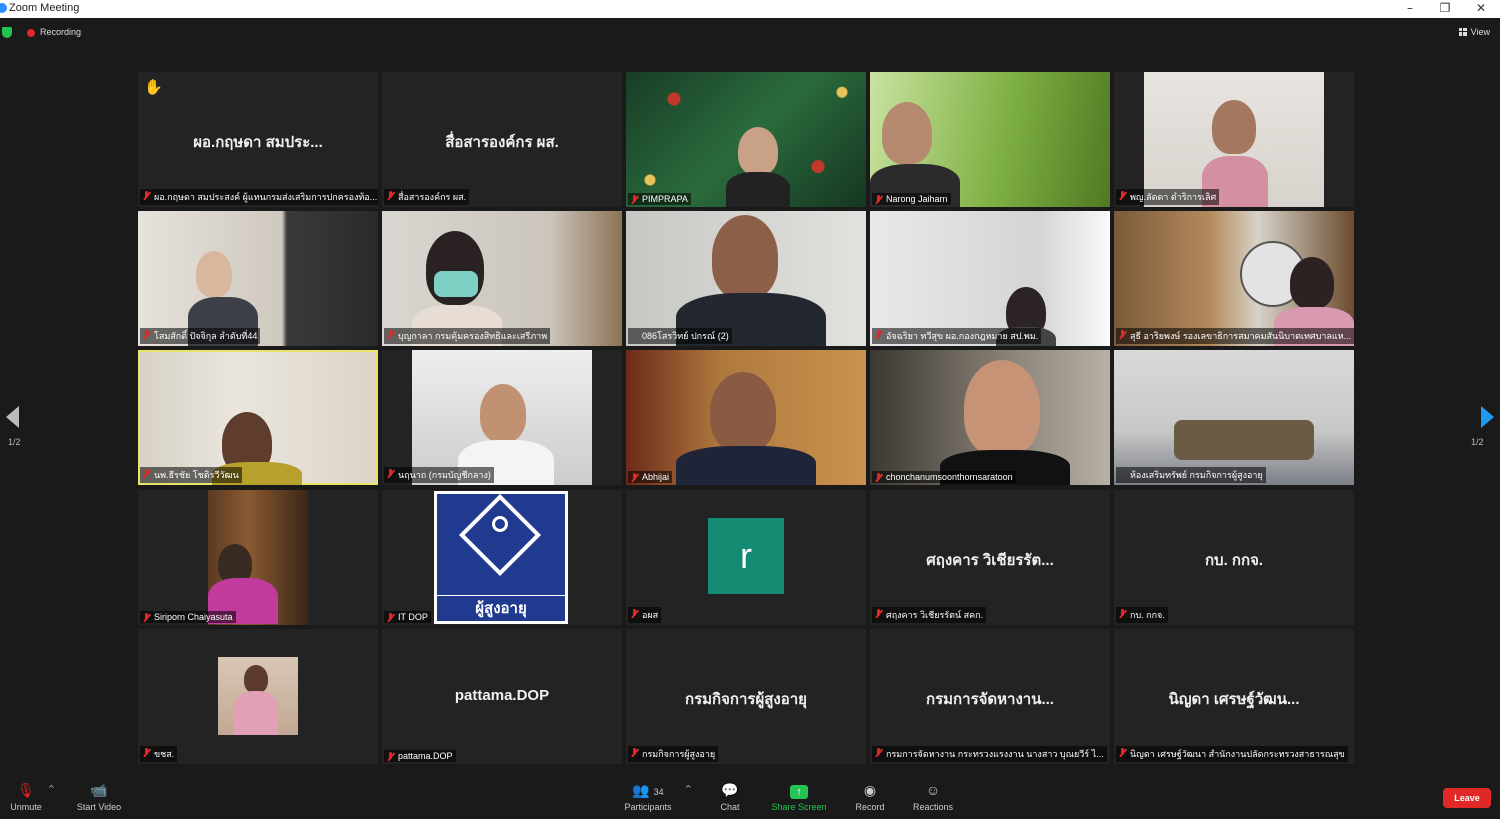 This screenshot has height=819, width=1500. What do you see at coordinates (502, 417) in the screenshot?
I see `participant-tile: นฤนาถ (กรมบัญชีกลาง)` at bounding box center [502, 417].